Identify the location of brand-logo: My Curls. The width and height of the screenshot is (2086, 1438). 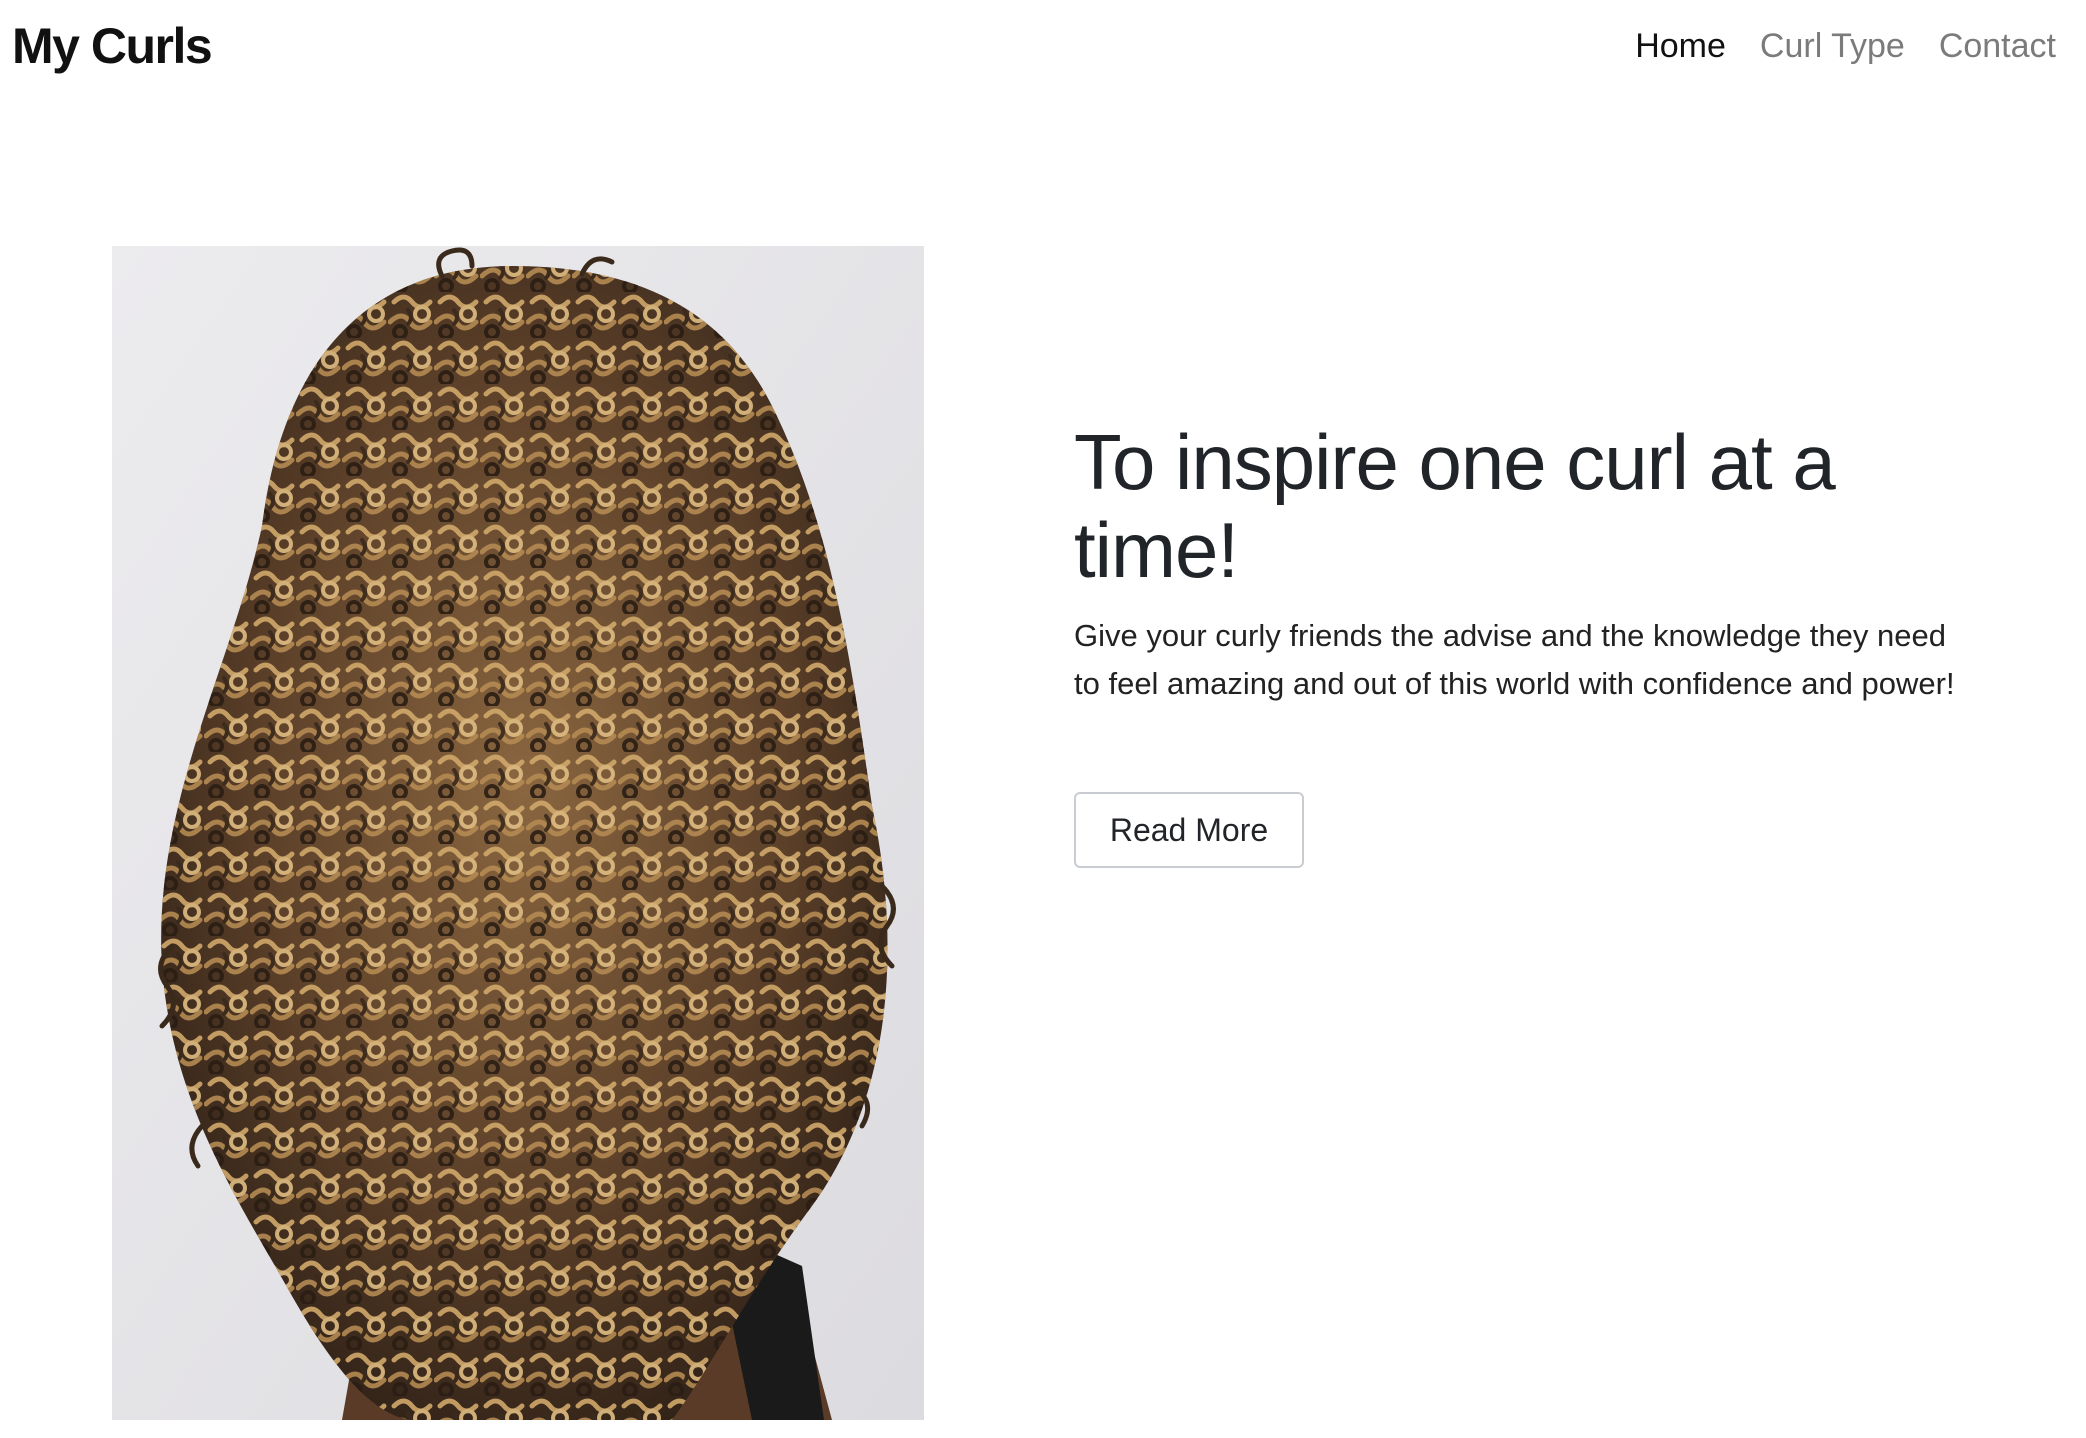
(112, 46).